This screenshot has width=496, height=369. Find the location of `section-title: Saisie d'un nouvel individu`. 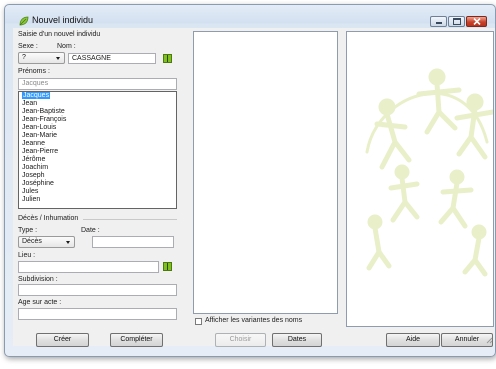

section-title: Saisie d'un nouvel individu is located at coordinates (59, 34).